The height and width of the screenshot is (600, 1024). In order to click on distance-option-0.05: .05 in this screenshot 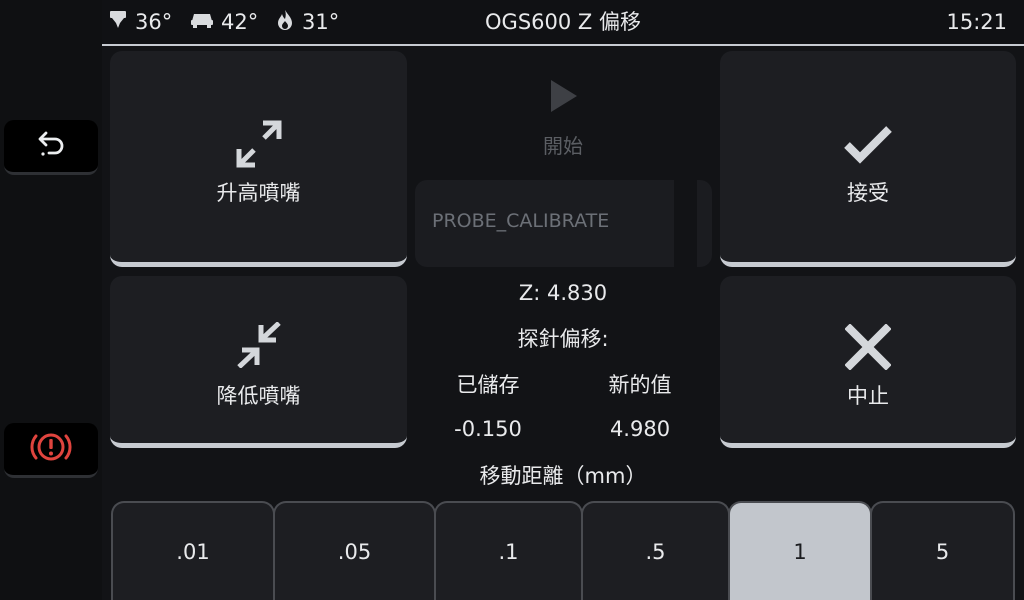, I will do `click(354, 550)`.